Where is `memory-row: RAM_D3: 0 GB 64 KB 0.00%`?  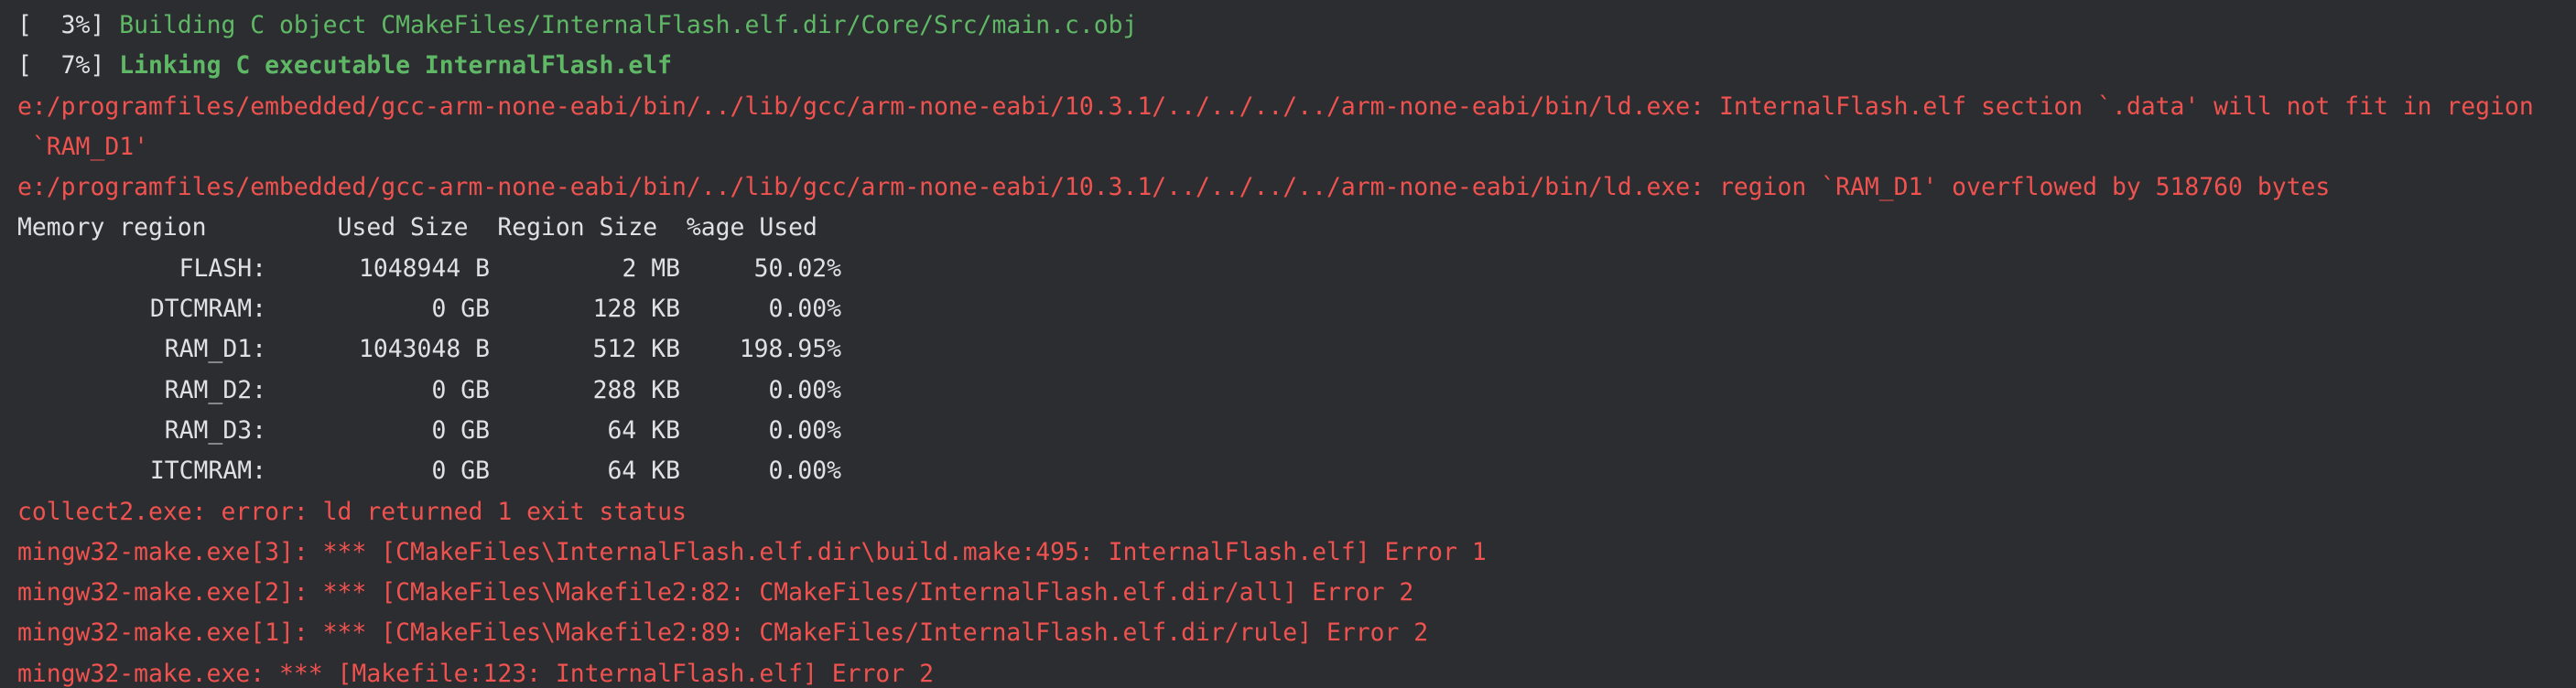
memory-row: RAM_D3: 0 GB 64 KB 0.00% is located at coordinates (1297, 431).